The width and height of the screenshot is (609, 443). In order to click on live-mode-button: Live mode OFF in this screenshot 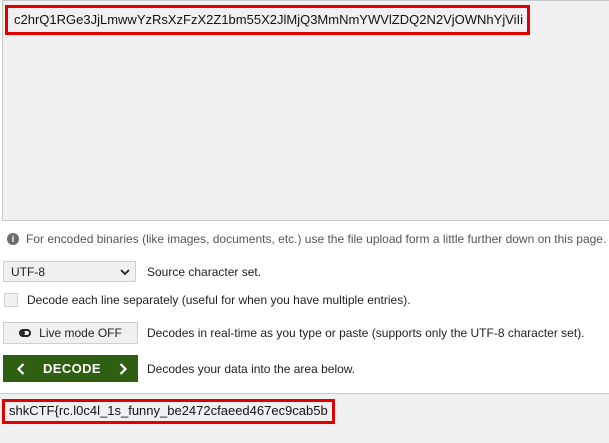, I will do `click(70, 333)`.